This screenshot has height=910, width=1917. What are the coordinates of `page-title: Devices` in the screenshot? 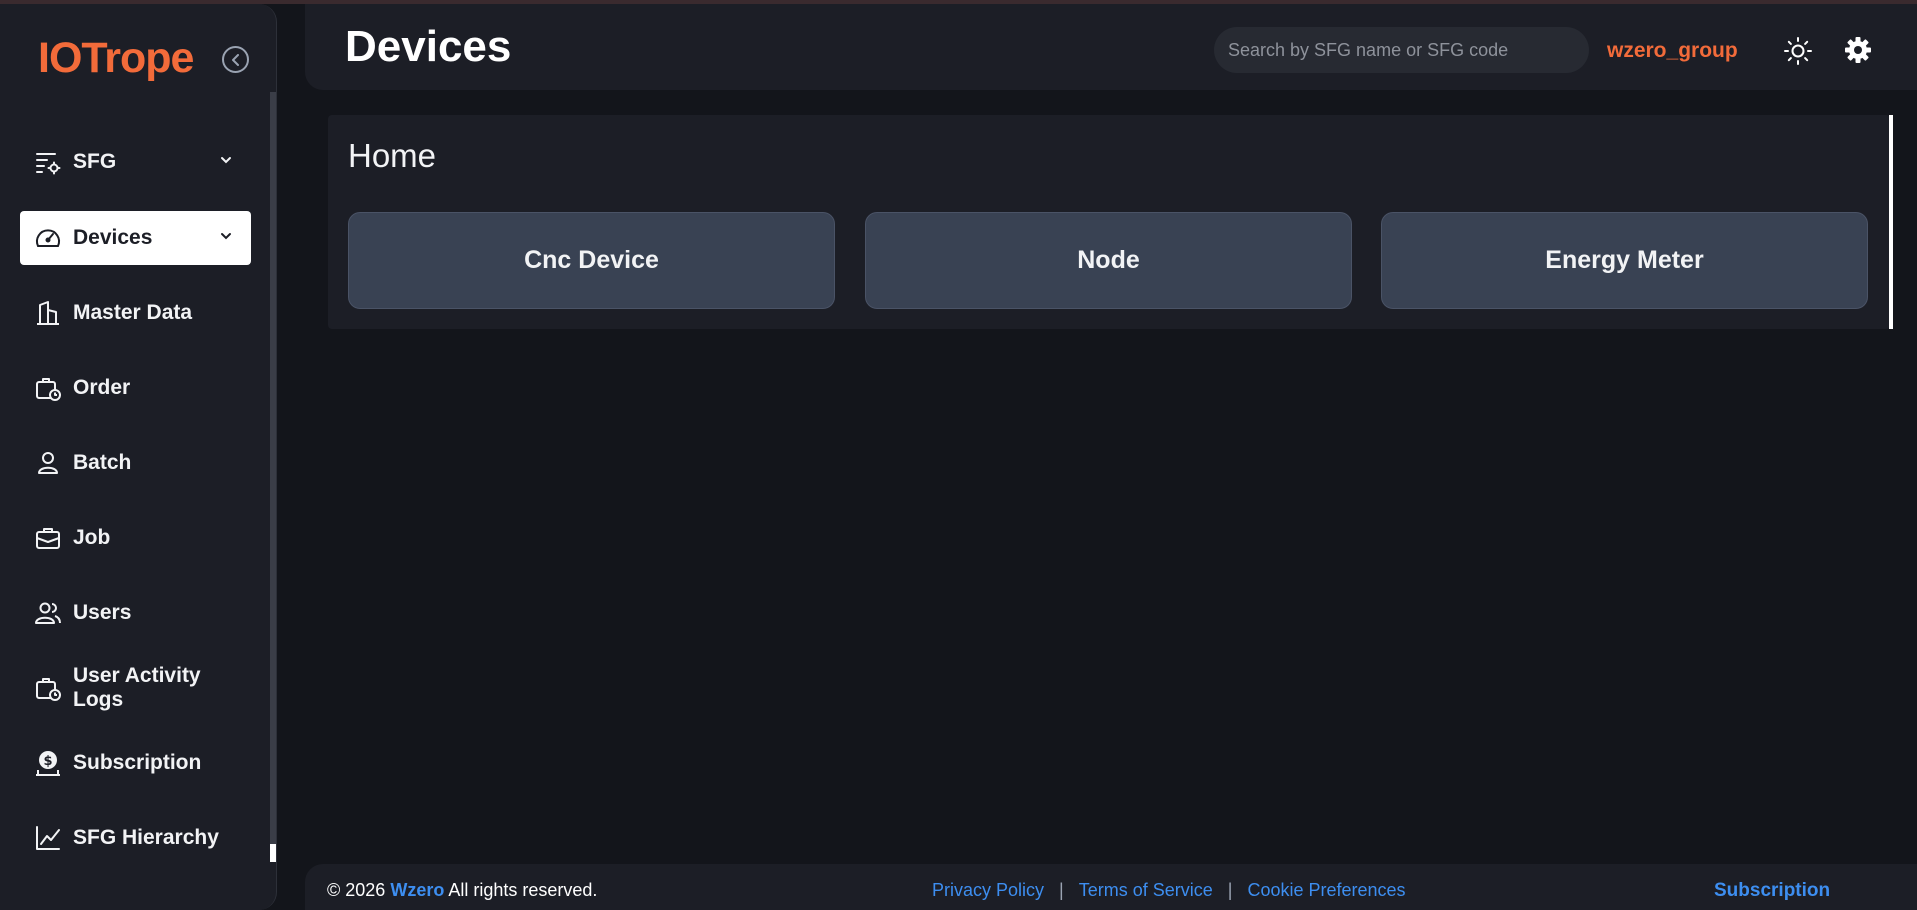 It's located at (428, 46).